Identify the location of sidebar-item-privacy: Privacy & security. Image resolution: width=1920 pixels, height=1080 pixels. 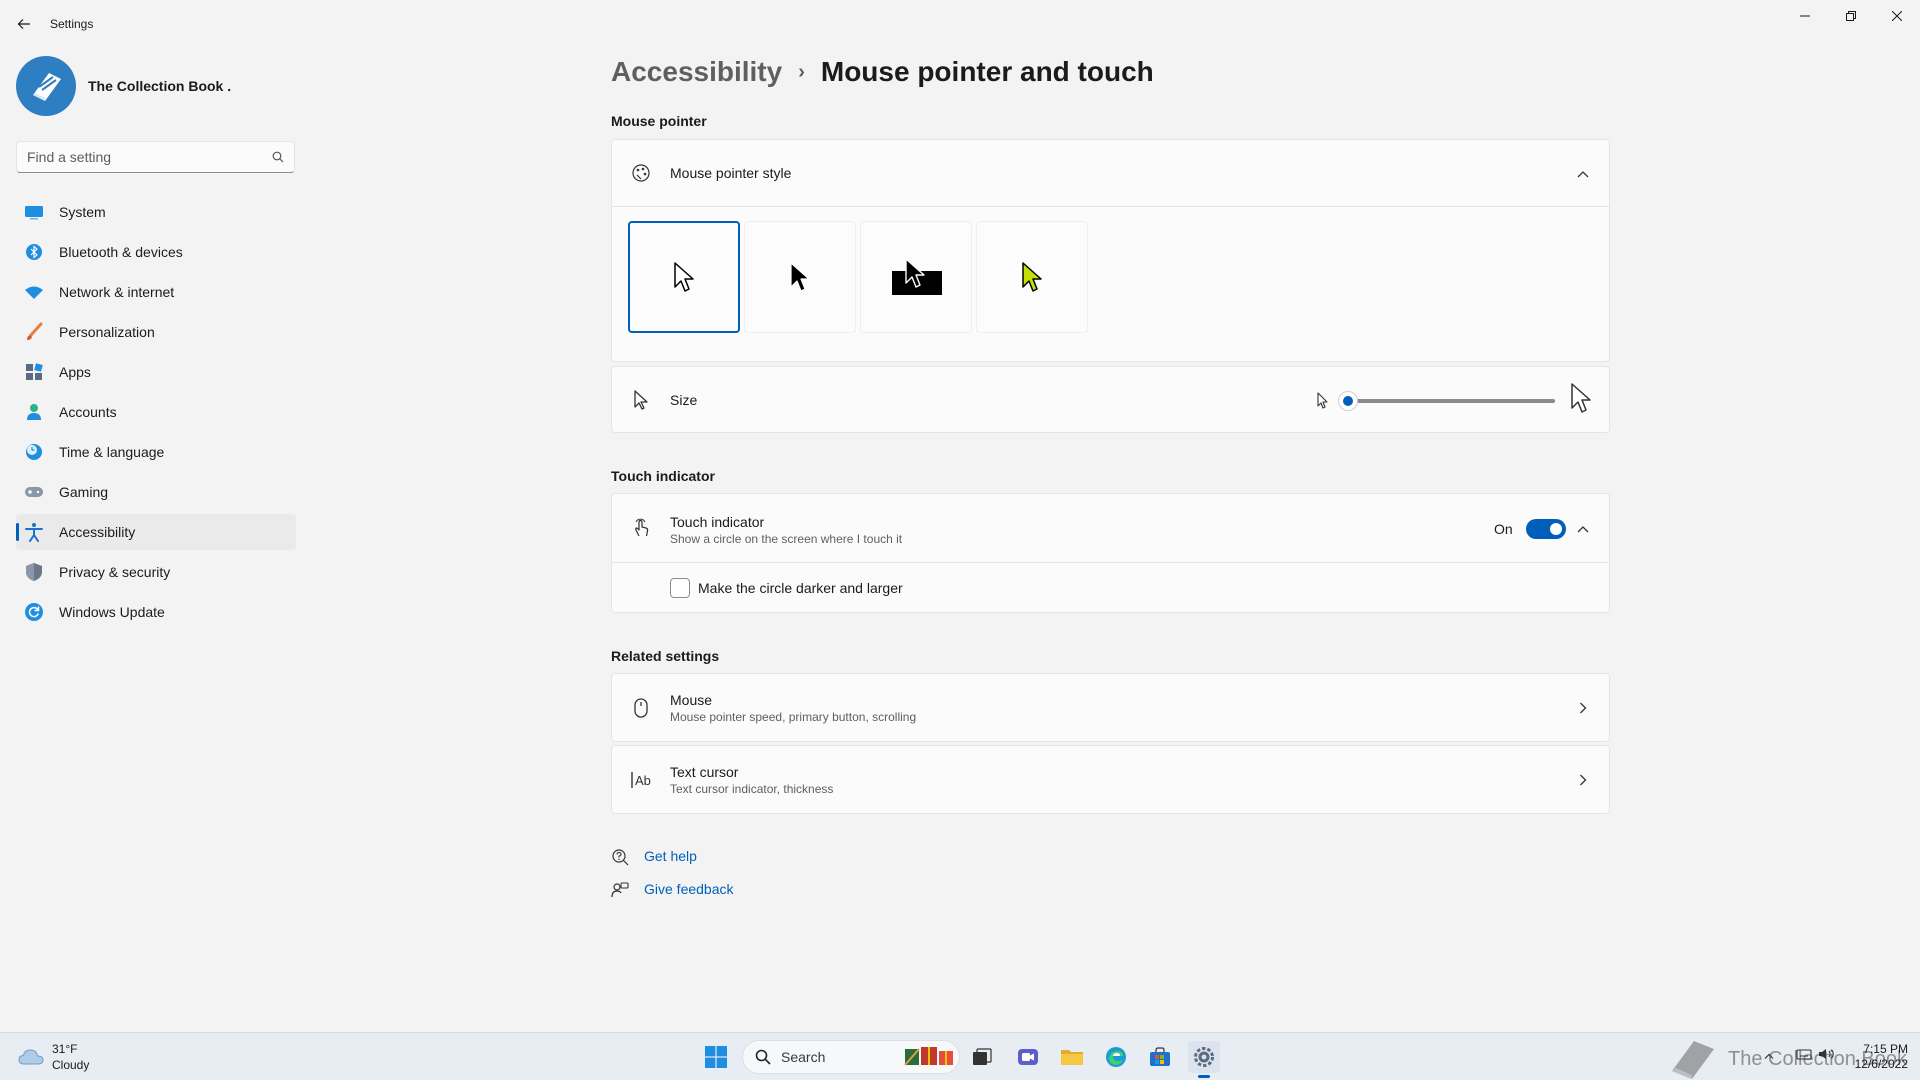
(156, 572).